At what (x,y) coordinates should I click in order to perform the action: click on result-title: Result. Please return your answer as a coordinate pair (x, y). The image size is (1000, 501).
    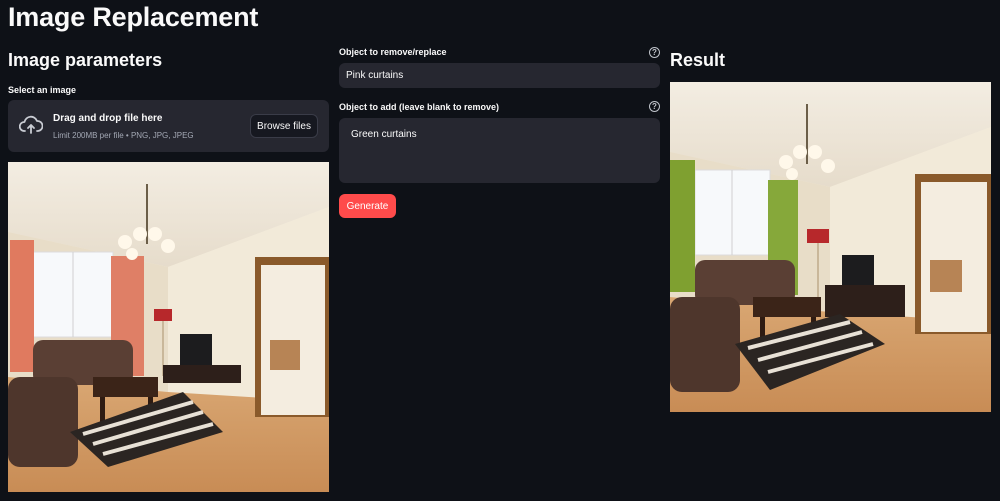
    Looking at the image, I should click on (698, 60).